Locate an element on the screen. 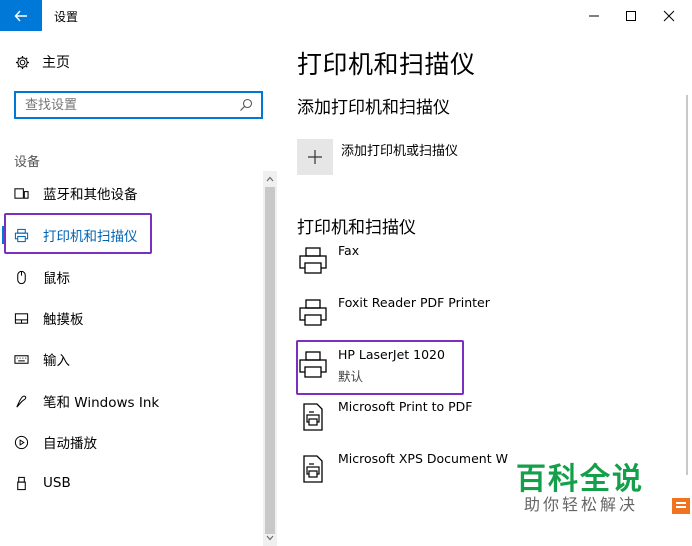  highlight-box-hp-printer is located at coordinates (380, 367).